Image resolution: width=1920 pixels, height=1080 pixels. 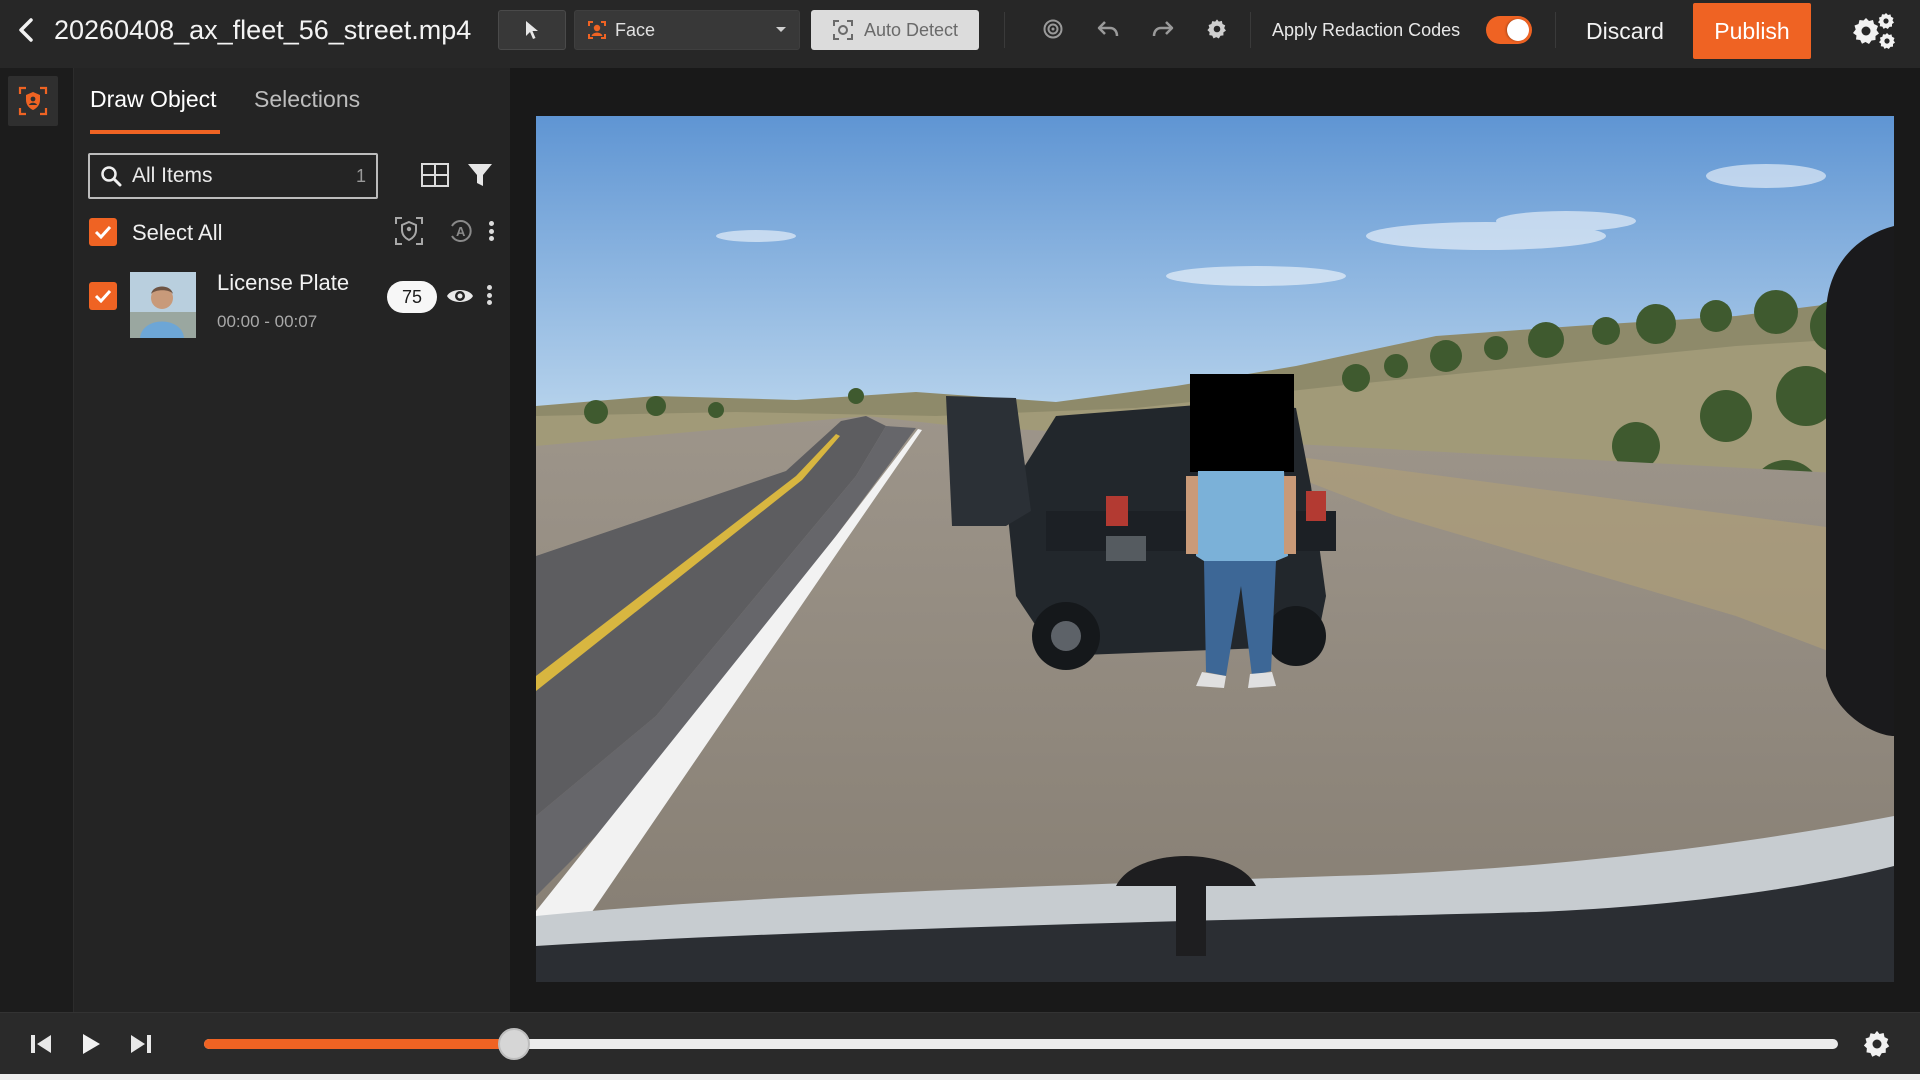 I want to click on grid-view-icon, so click(x=435, y=175).